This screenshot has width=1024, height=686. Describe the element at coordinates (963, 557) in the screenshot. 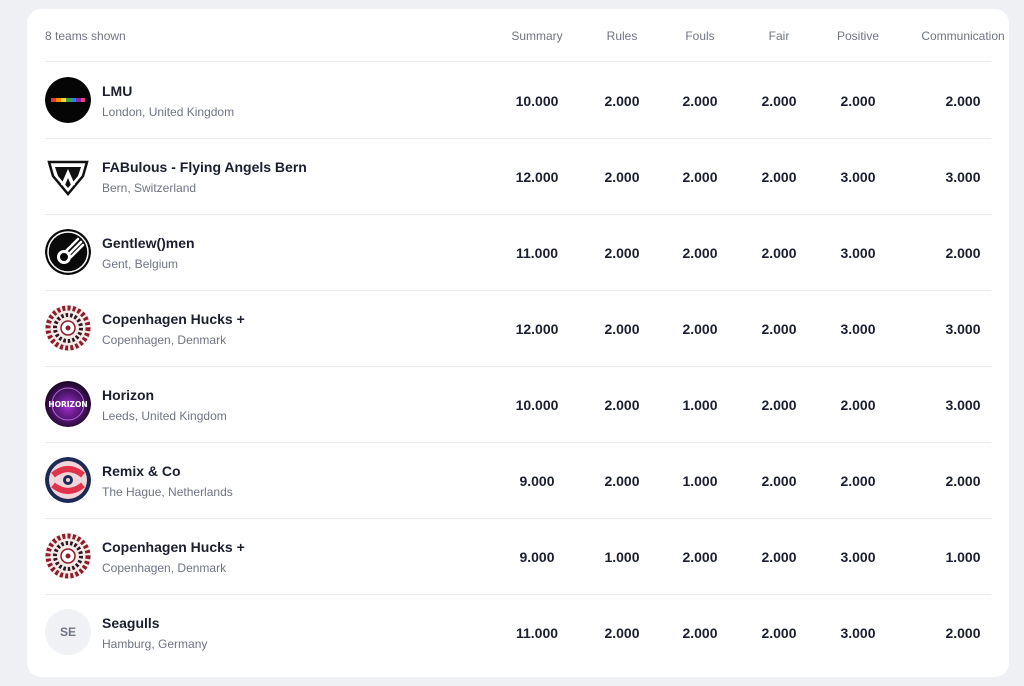

I see `communication-value: 1.000` at that location.